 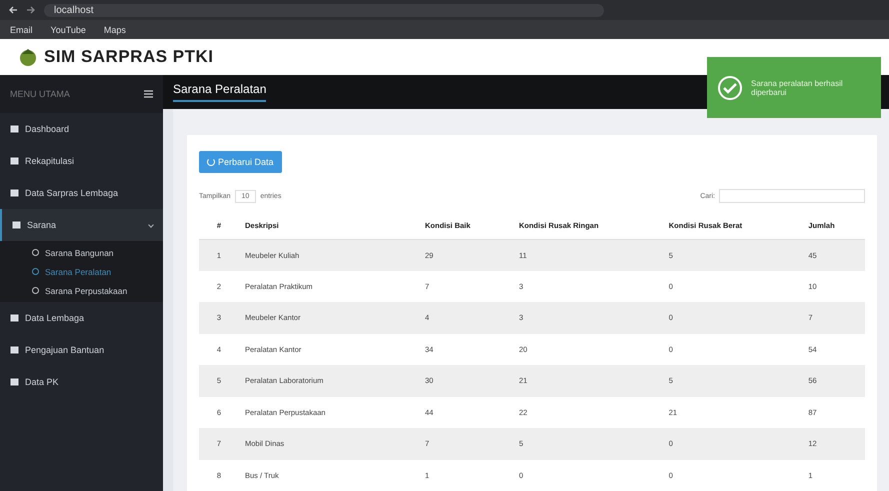 I want to click on sidebar-heading: MENU UTAMA, so click(x=40, y=94).